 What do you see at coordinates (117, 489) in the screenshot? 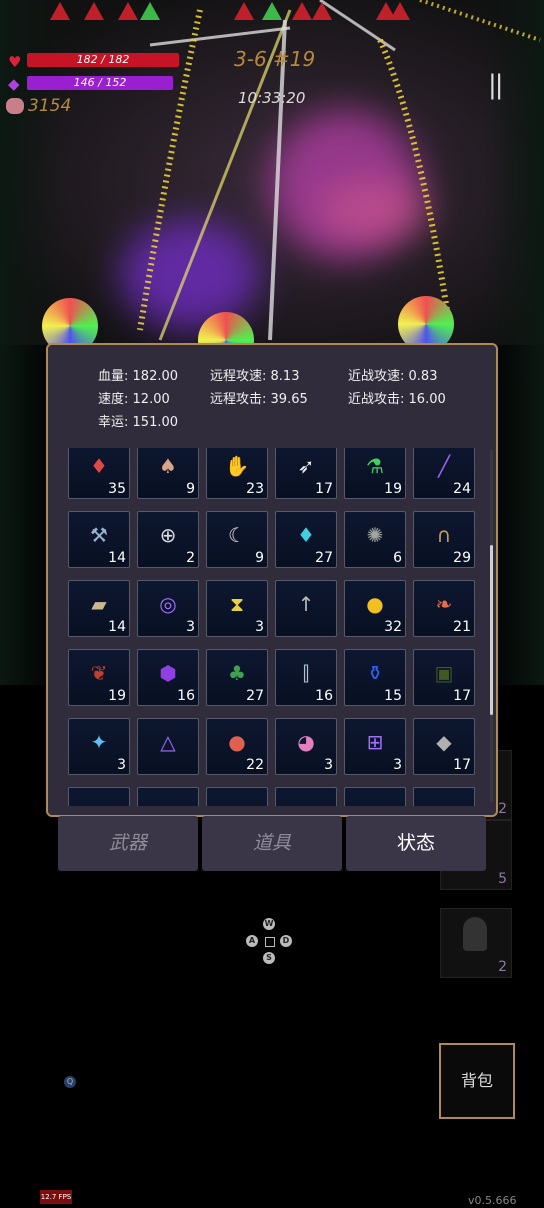
I see `item-count: 35` at bounding box center [117, 489].